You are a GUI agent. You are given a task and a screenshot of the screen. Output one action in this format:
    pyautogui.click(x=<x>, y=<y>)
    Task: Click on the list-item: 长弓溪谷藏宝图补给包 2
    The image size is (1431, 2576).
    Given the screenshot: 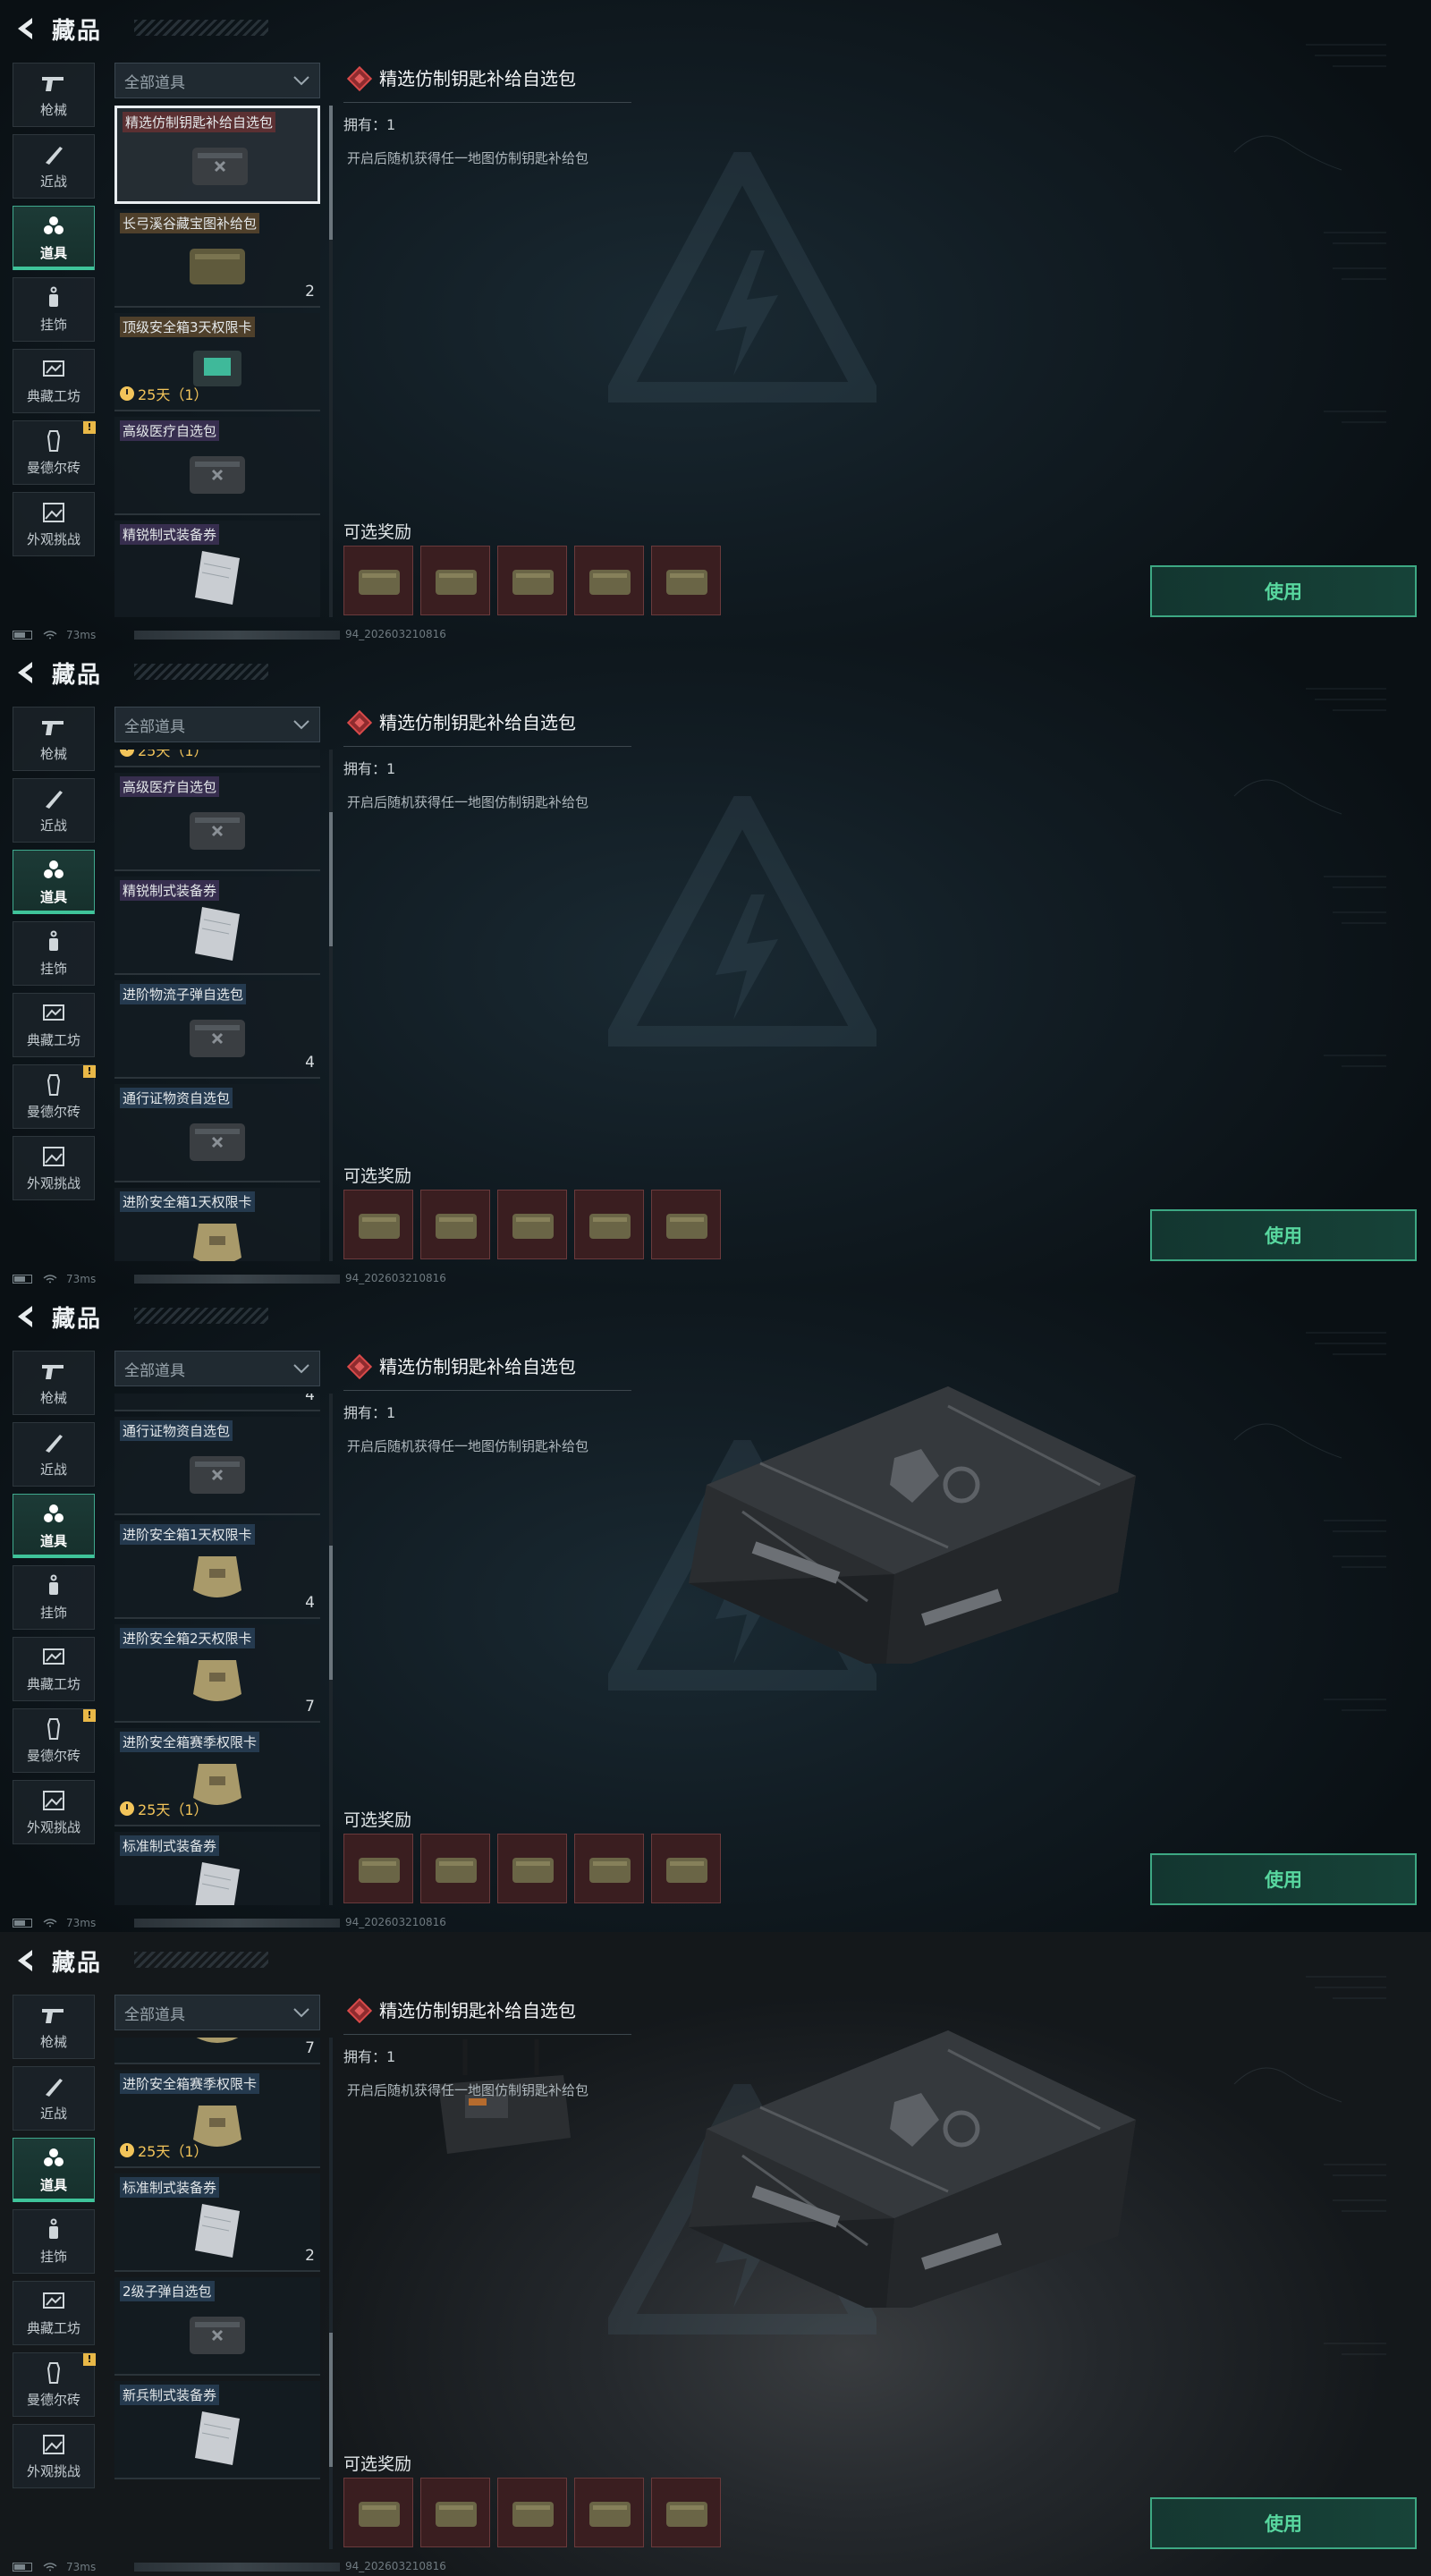 What is the action you would take?
    pyautogui.click(x=217, y=258)
    